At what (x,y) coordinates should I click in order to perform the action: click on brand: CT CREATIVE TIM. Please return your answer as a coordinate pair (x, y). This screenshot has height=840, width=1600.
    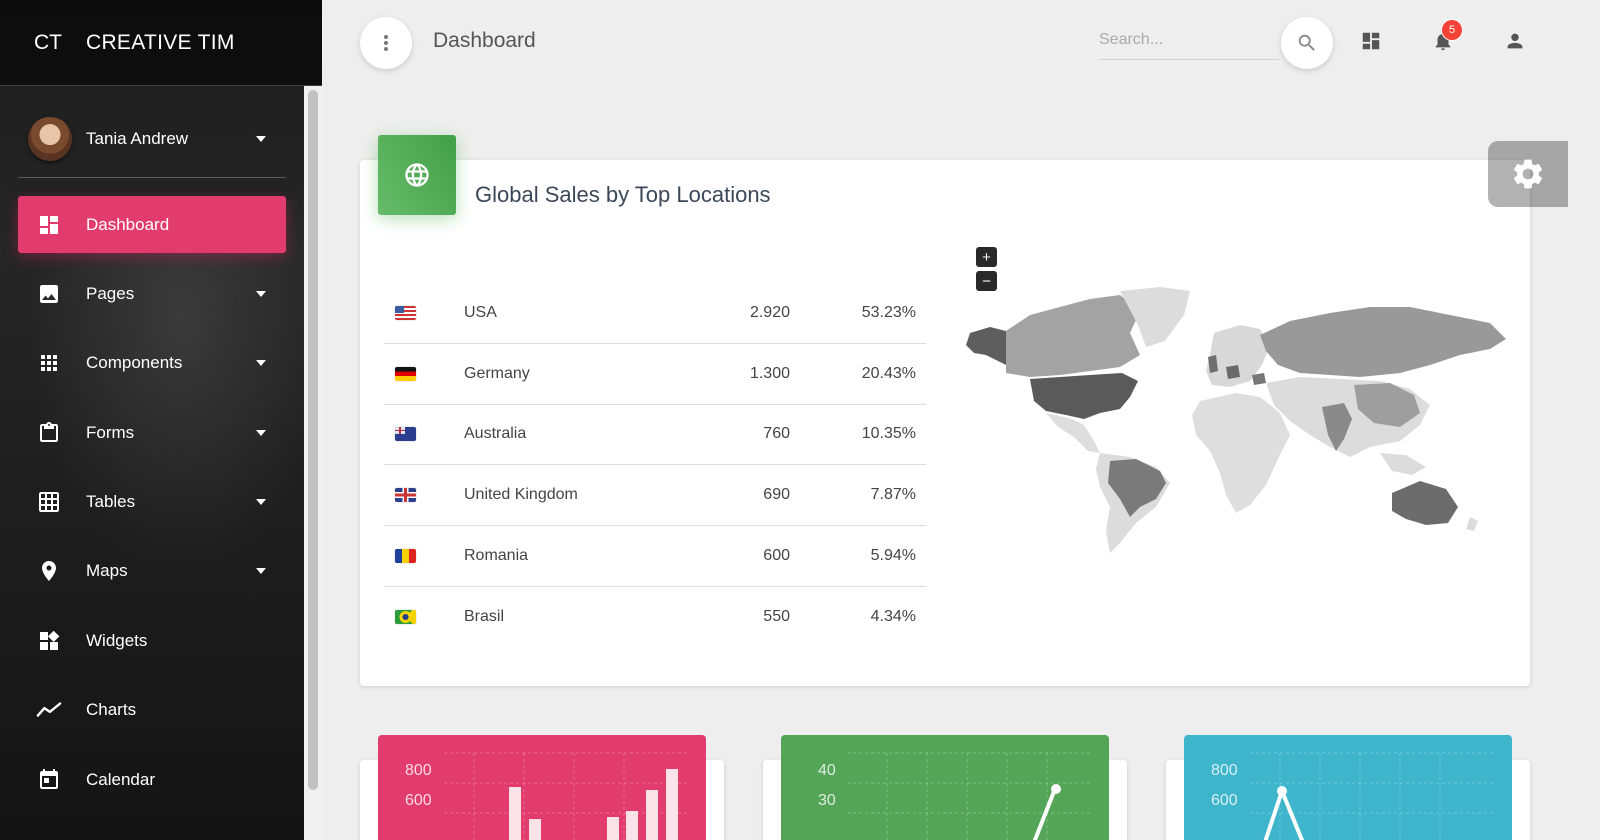
    Looking at the image, I should click on (161, 43).